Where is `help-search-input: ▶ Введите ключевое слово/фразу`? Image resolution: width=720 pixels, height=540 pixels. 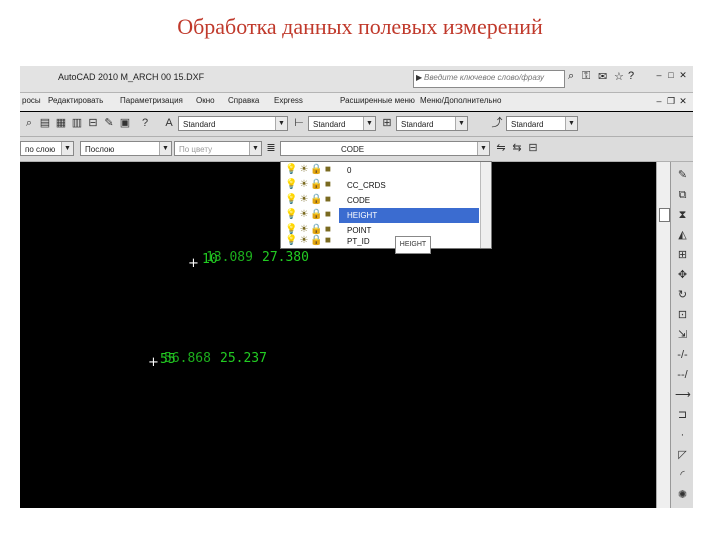
help-search-input: ▶ Введите ключевое слово/фразу is located at coordinates (489, 79).